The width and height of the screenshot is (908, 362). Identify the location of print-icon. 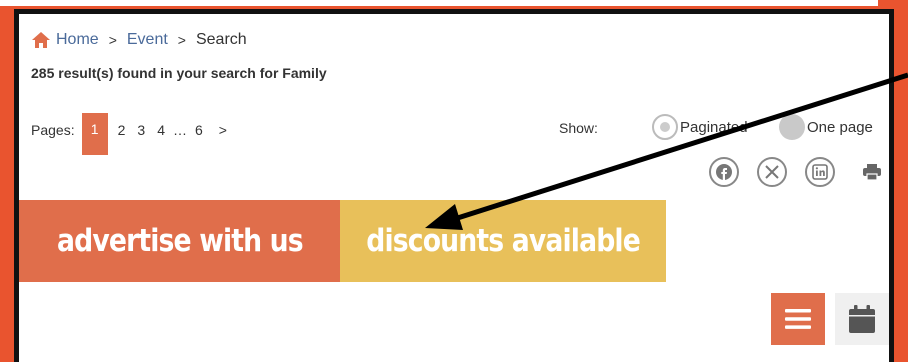
(872, 172).